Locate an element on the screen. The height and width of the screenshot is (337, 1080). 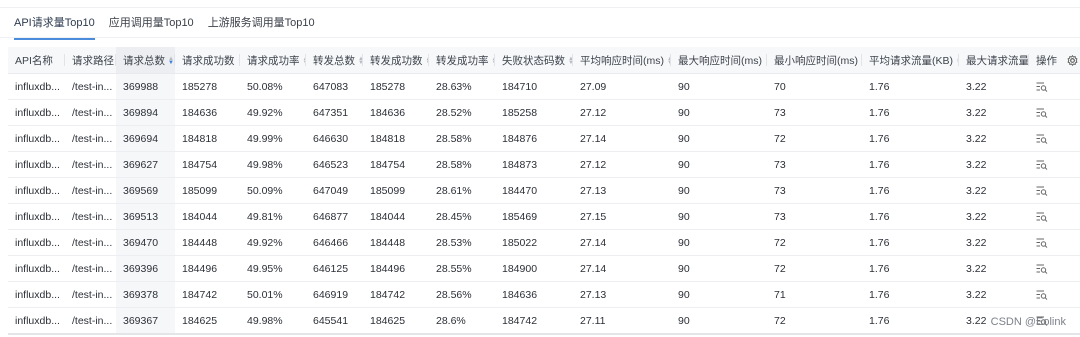
table-cell: 185278 is located at coordinates (396, 86).